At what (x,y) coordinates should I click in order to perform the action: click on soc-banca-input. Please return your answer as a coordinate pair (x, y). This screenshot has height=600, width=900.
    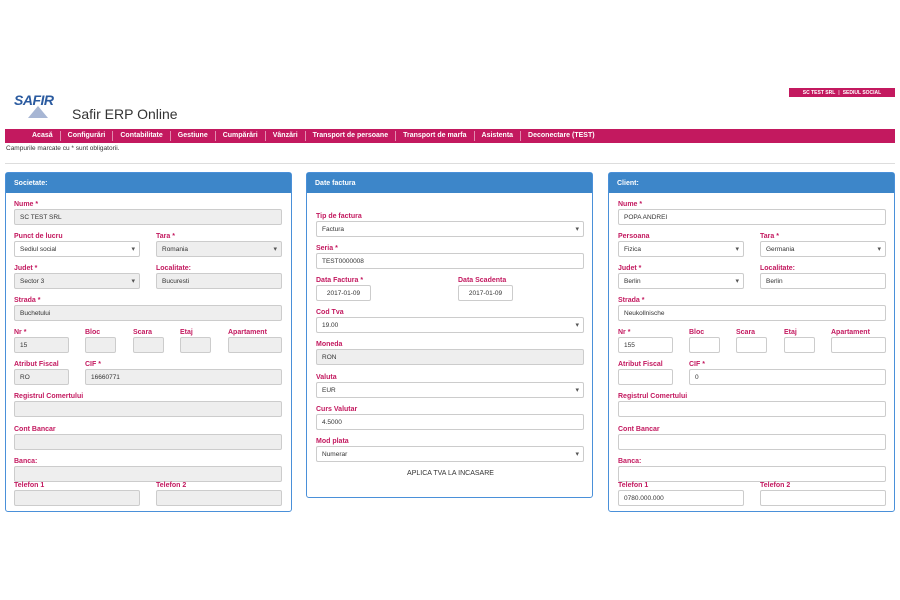
    Looking at the image, I should click on (148, 474).